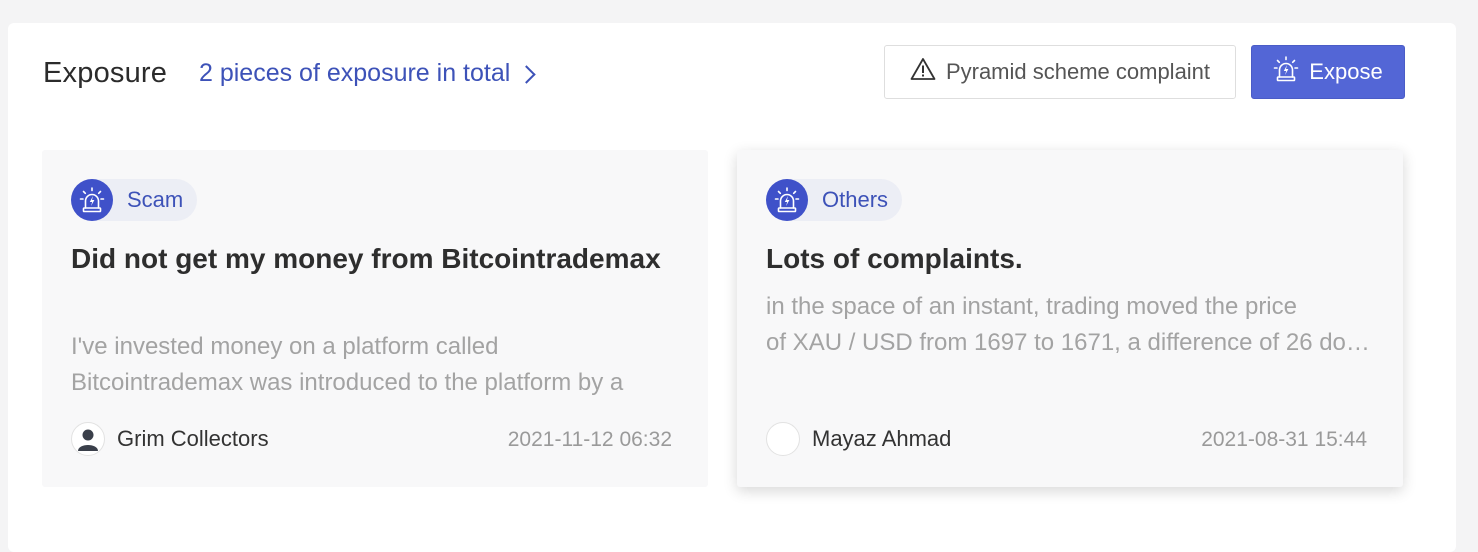 The width and height of the screenshot is (1478, 552). What do you see at coordinates (355, 73) in the screenshot?
I see `exposure-total-label: 2 pieces of exposure in total` at bounding box center [355, 73].